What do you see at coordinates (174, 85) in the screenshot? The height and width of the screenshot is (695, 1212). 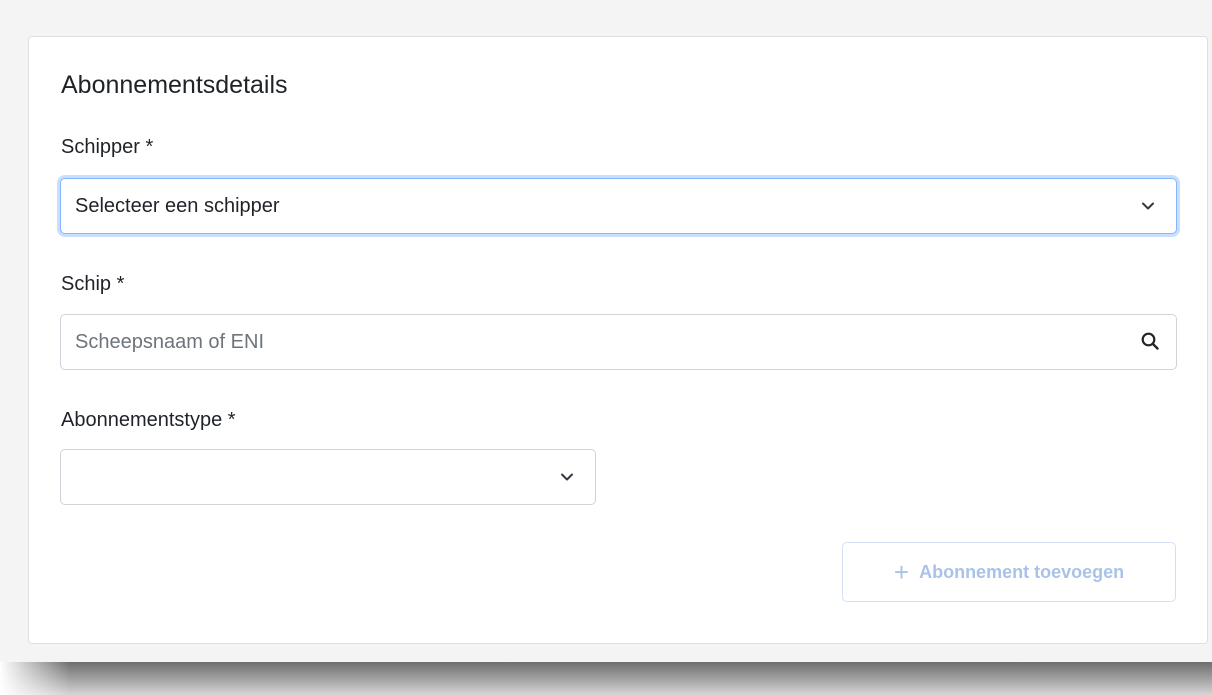 I see `card-title: Abonnementsdetails` at bounding box center [174, 85].